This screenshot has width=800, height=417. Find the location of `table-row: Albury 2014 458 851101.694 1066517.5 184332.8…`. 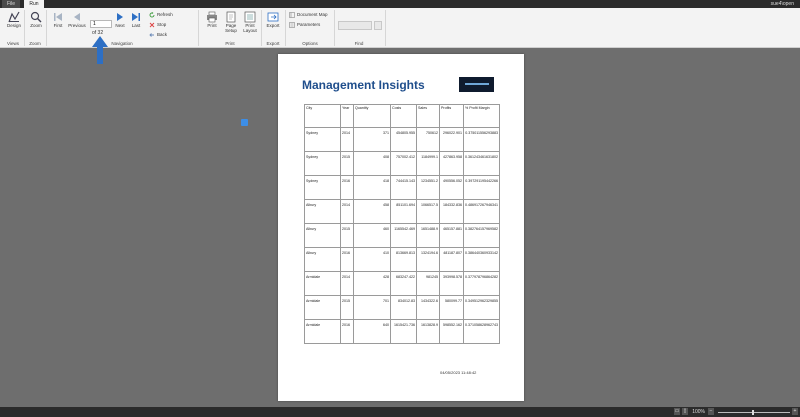

table-row: Albury 2014 458 851101.694 1066517.5 184332.8… is located at coordinates (402, 211).